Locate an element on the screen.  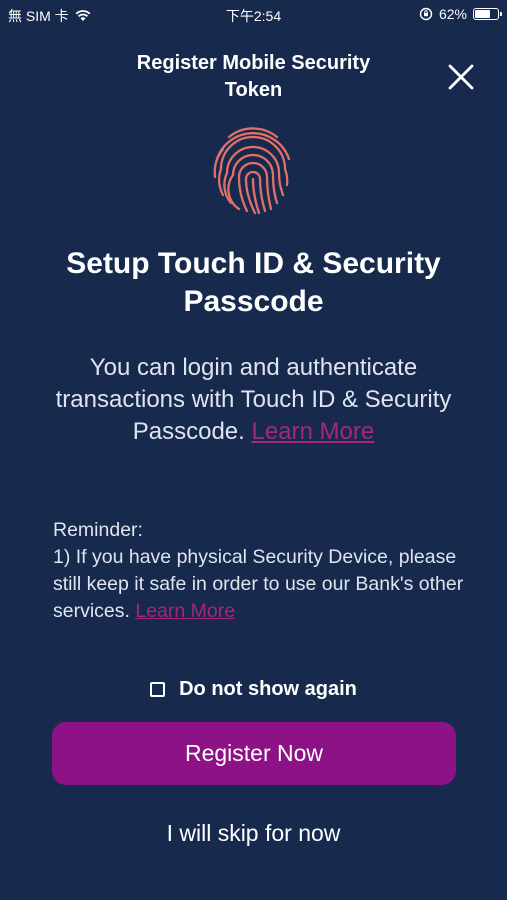
learn-more-link: Learn More is located at coordinates (313, 431).